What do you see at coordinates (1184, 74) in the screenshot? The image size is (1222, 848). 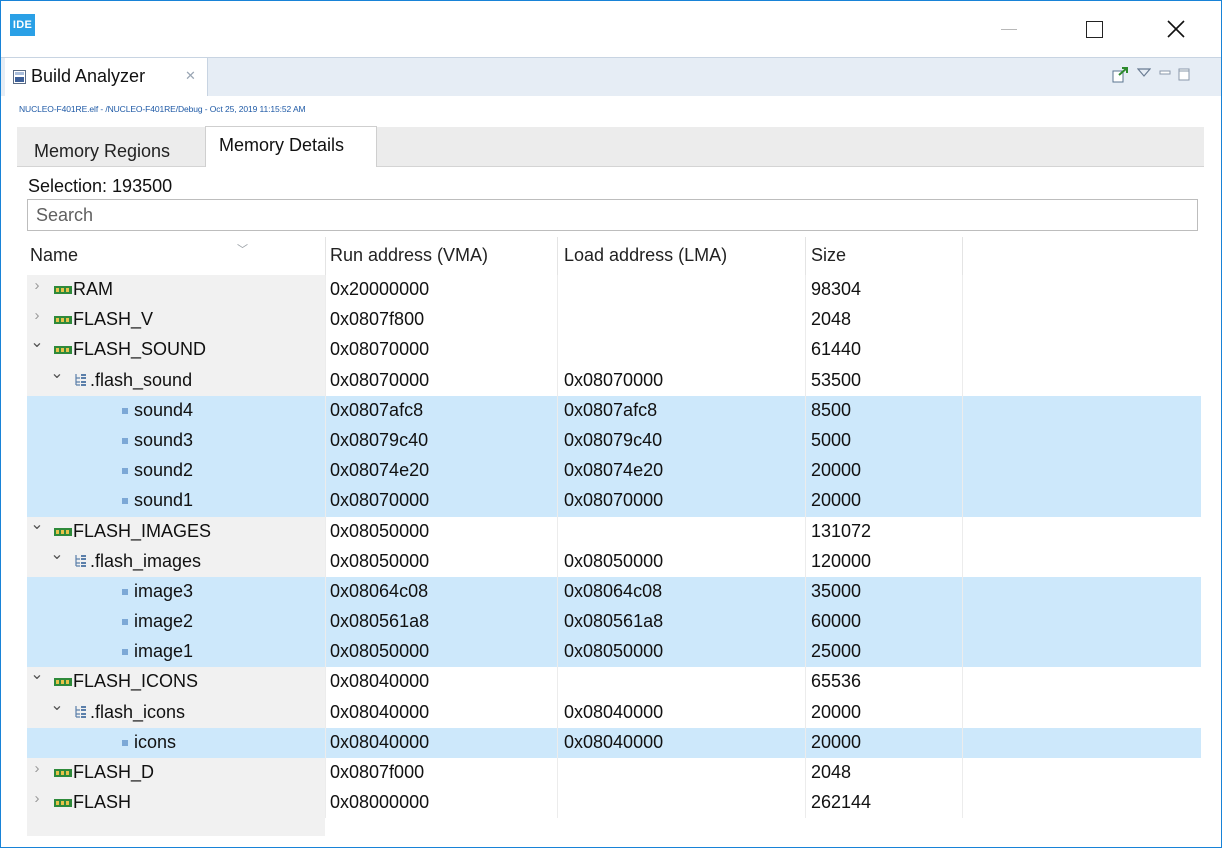 I see `maximize-icon` at bounding box center [1184, 74].